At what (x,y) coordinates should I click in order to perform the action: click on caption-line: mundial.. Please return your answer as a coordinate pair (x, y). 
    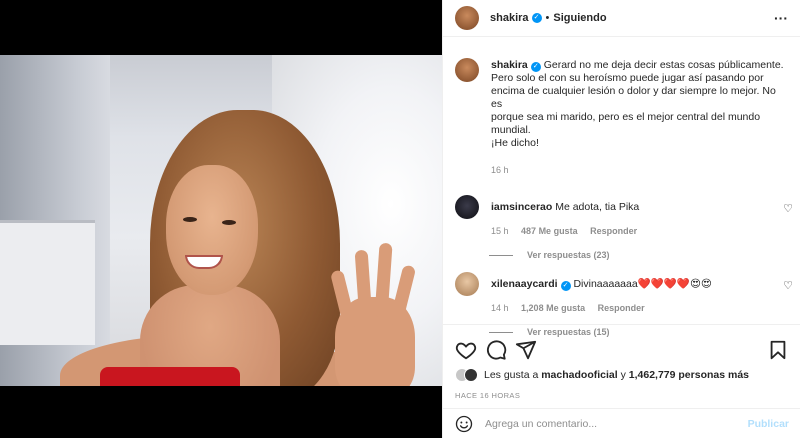
    Looking at the image, I should click on (511, 130).